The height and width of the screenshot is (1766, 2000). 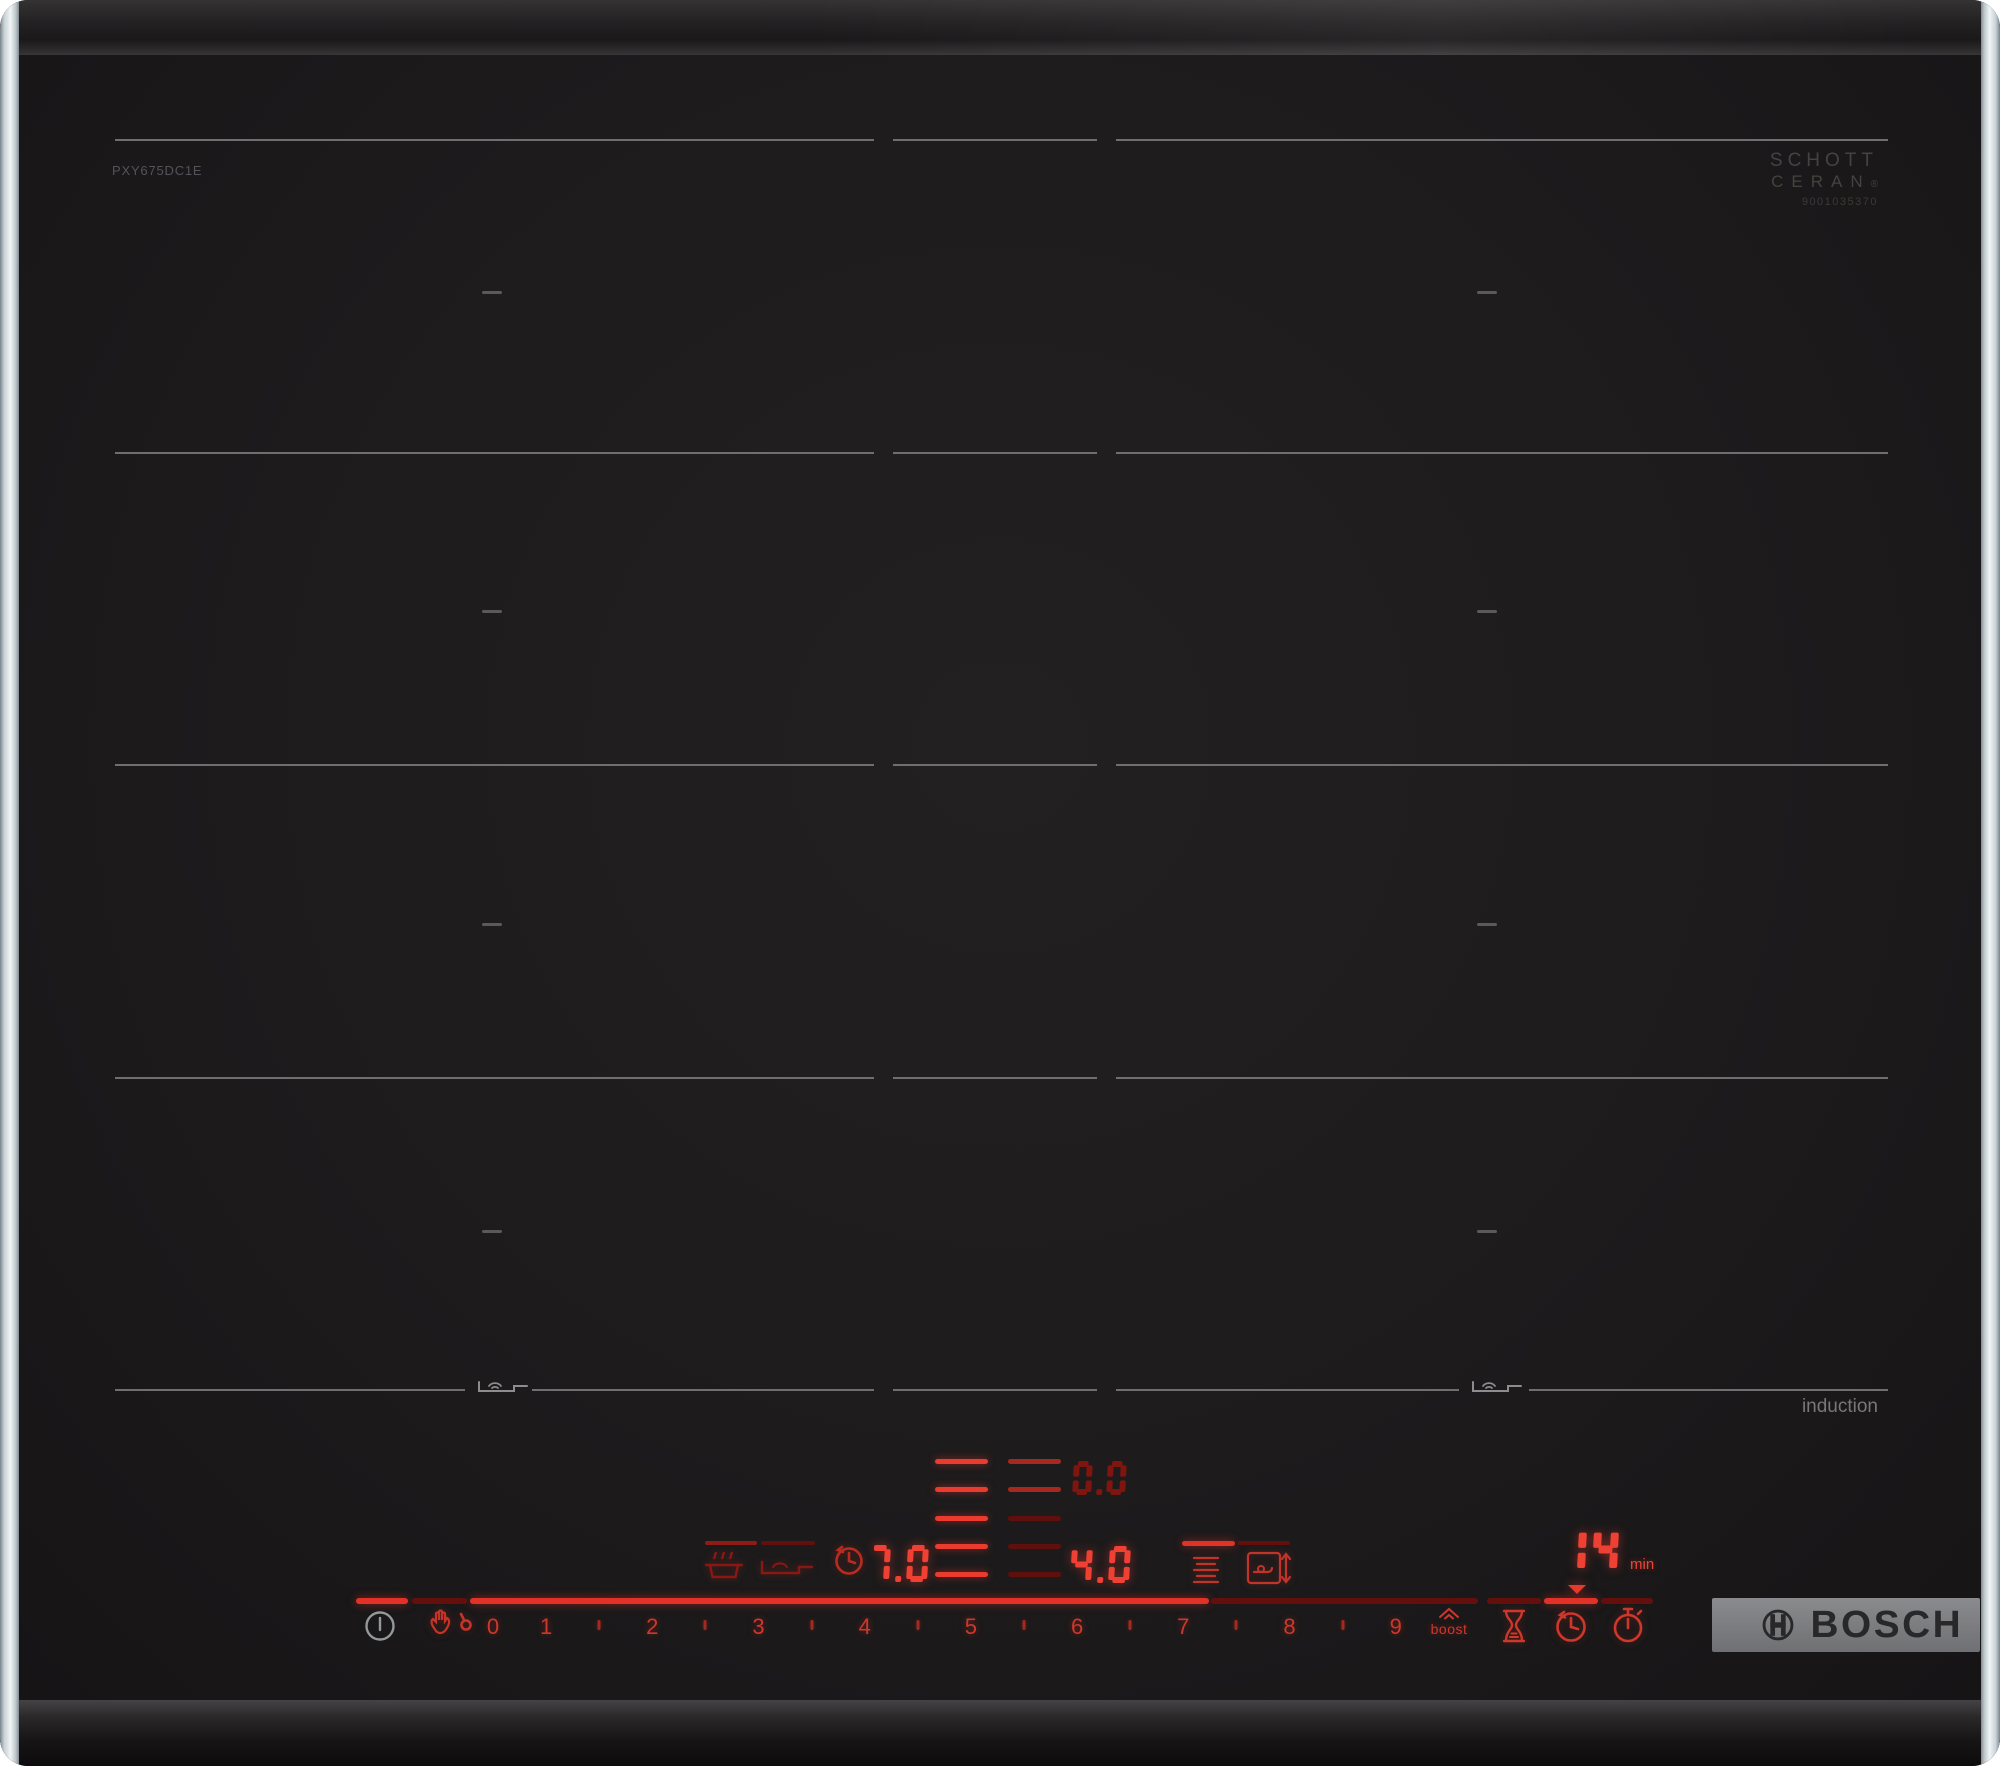 What do you see at coordinates (971, 1627) in the screenshot?
I see `level-key-5: 5` at bounding box center [971, 1627].